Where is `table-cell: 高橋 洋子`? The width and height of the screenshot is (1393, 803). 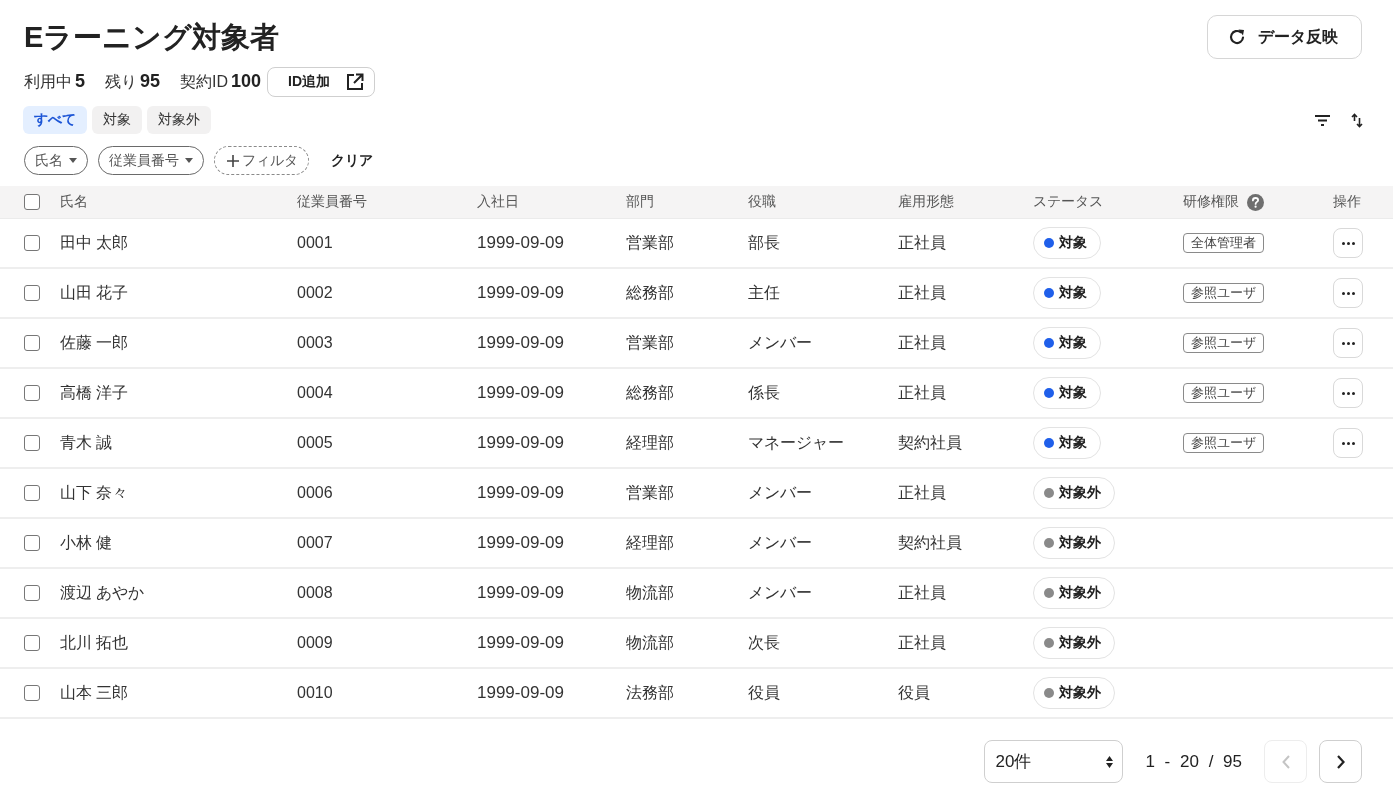 table-cell: 高橋 洋子 is located at coordinates (94, 392).